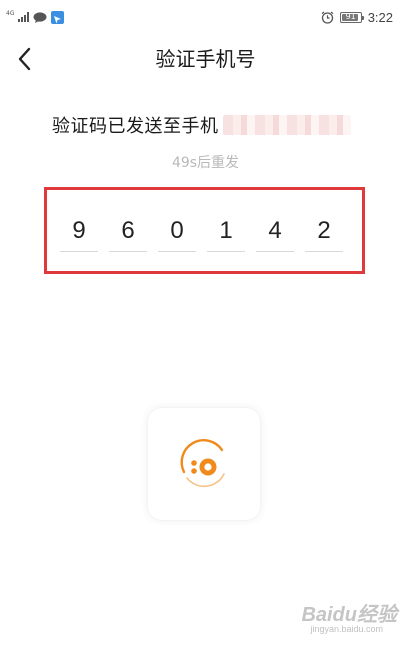  Describe the element at coordinates (10, 13) in the screenshot. I see `network-type: 4G` at that location.